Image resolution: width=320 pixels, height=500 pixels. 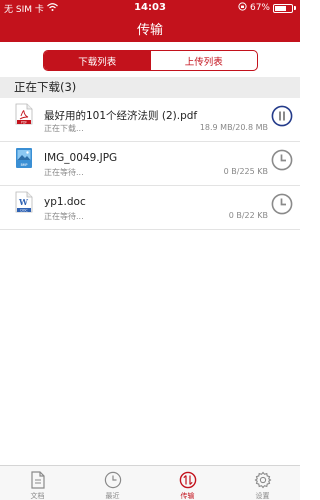 What do you see at coordinates (81, 158) in the screenshot?
I see `file-name: IMG_0049.JPG` at bounding box center [81, 158].